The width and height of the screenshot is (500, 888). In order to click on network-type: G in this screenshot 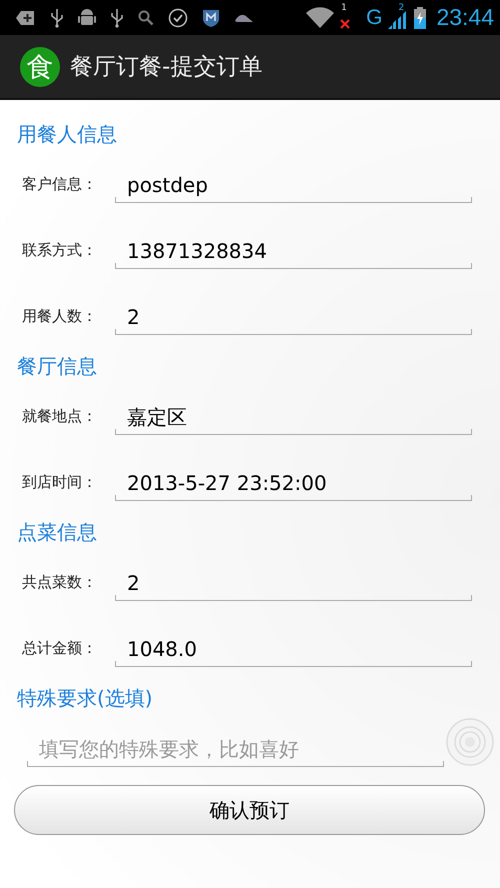, I will do `click(374, 18)`.